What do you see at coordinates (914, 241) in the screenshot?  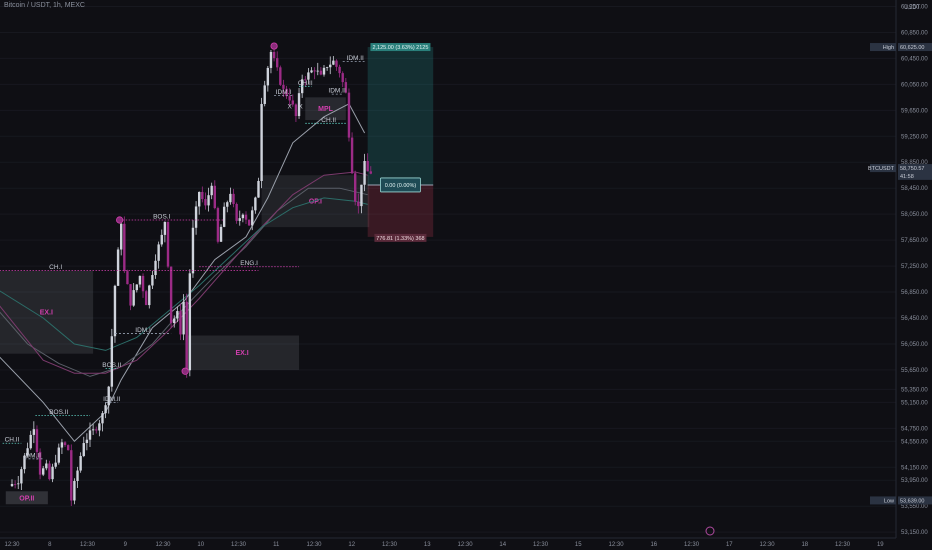 I see `price-tick-label: 57,650.00` at bounding box center [914, 241].